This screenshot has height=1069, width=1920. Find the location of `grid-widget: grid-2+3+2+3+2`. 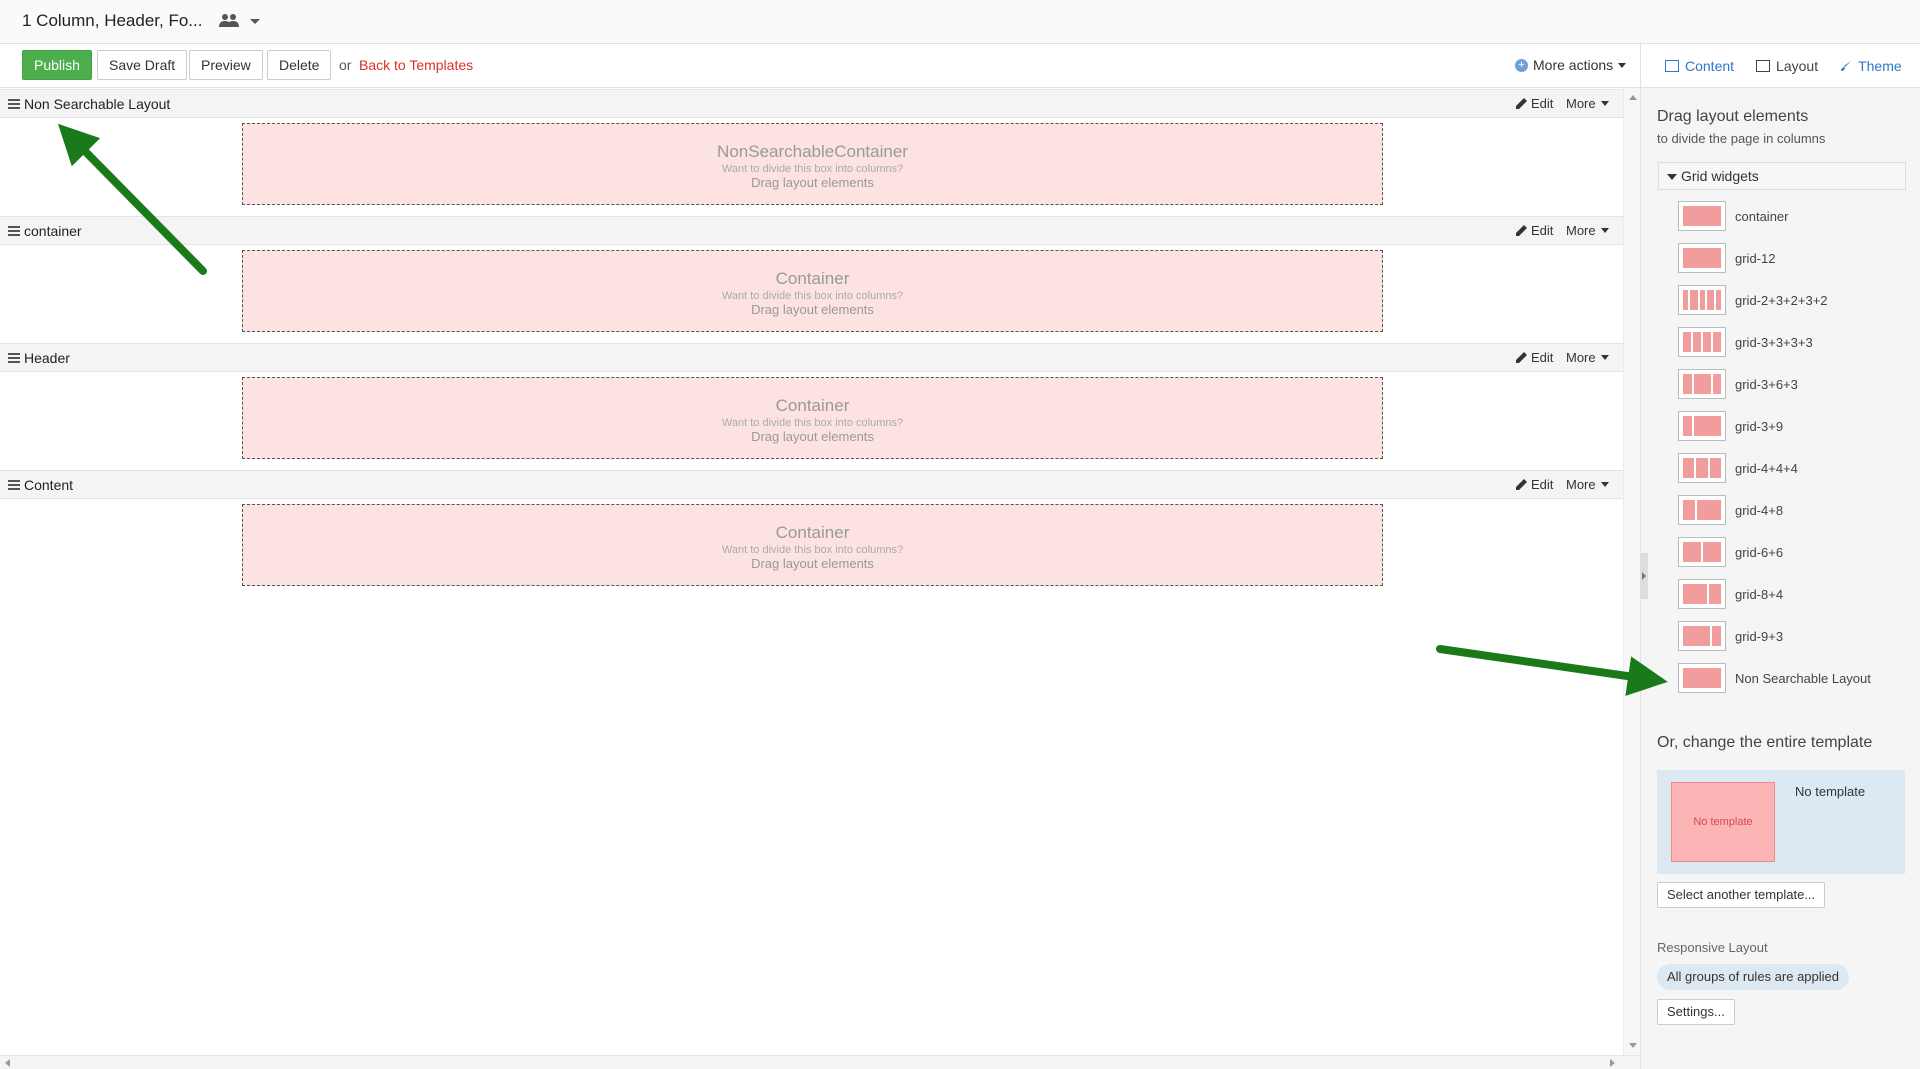

grid-widget: grid-2+3+2+3+2 is located at coordinates (1753, 300).